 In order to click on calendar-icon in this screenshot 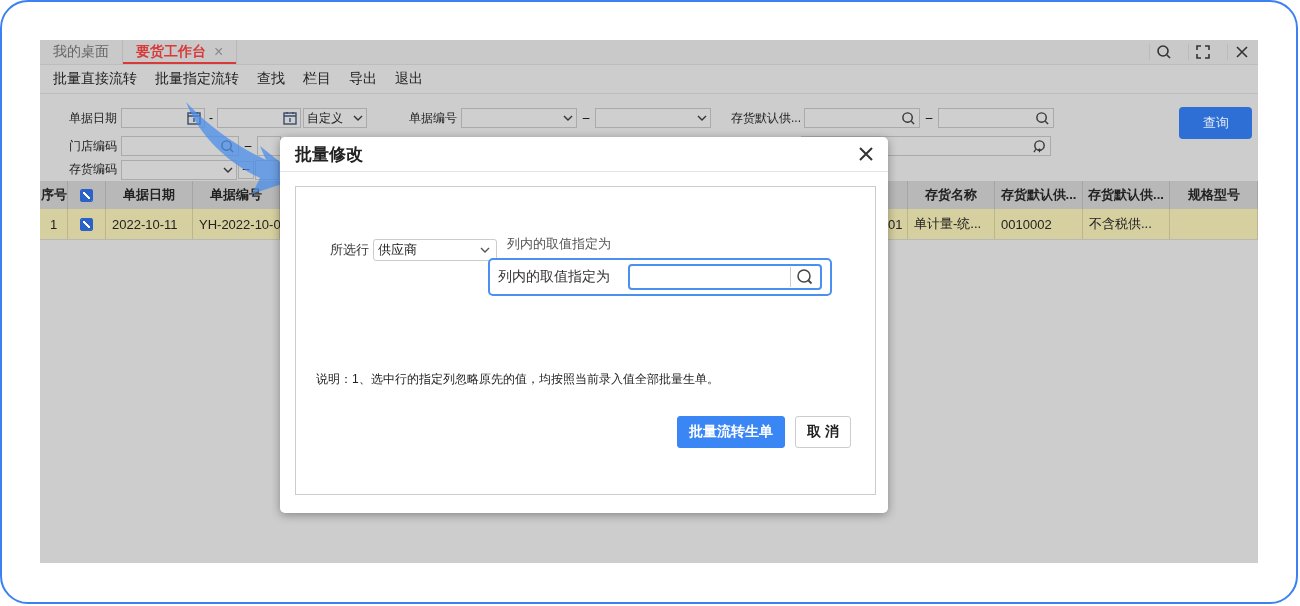, I will do `click(290, 118)`.